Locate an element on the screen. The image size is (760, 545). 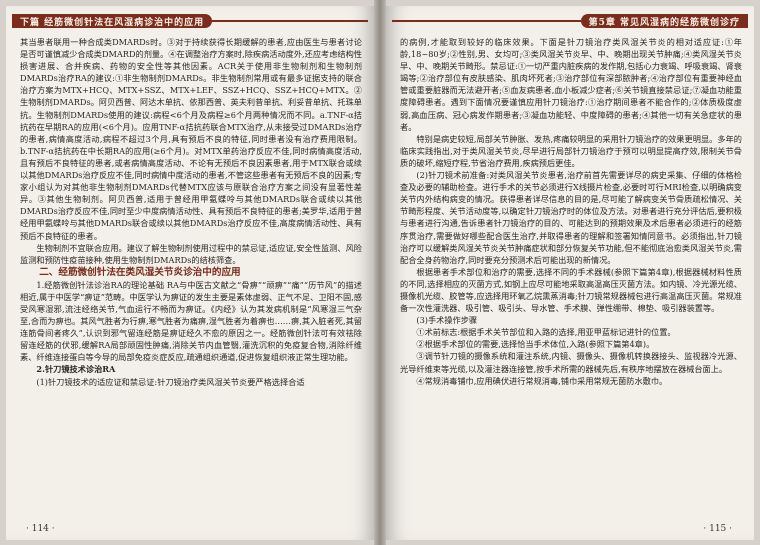
right-header-rule is located at coordinates (486, 21).